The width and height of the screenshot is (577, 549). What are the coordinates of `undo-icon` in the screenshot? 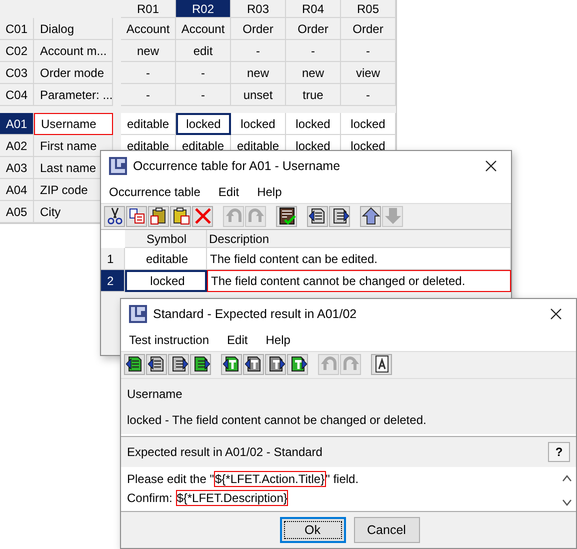 It's located at (329, 364).